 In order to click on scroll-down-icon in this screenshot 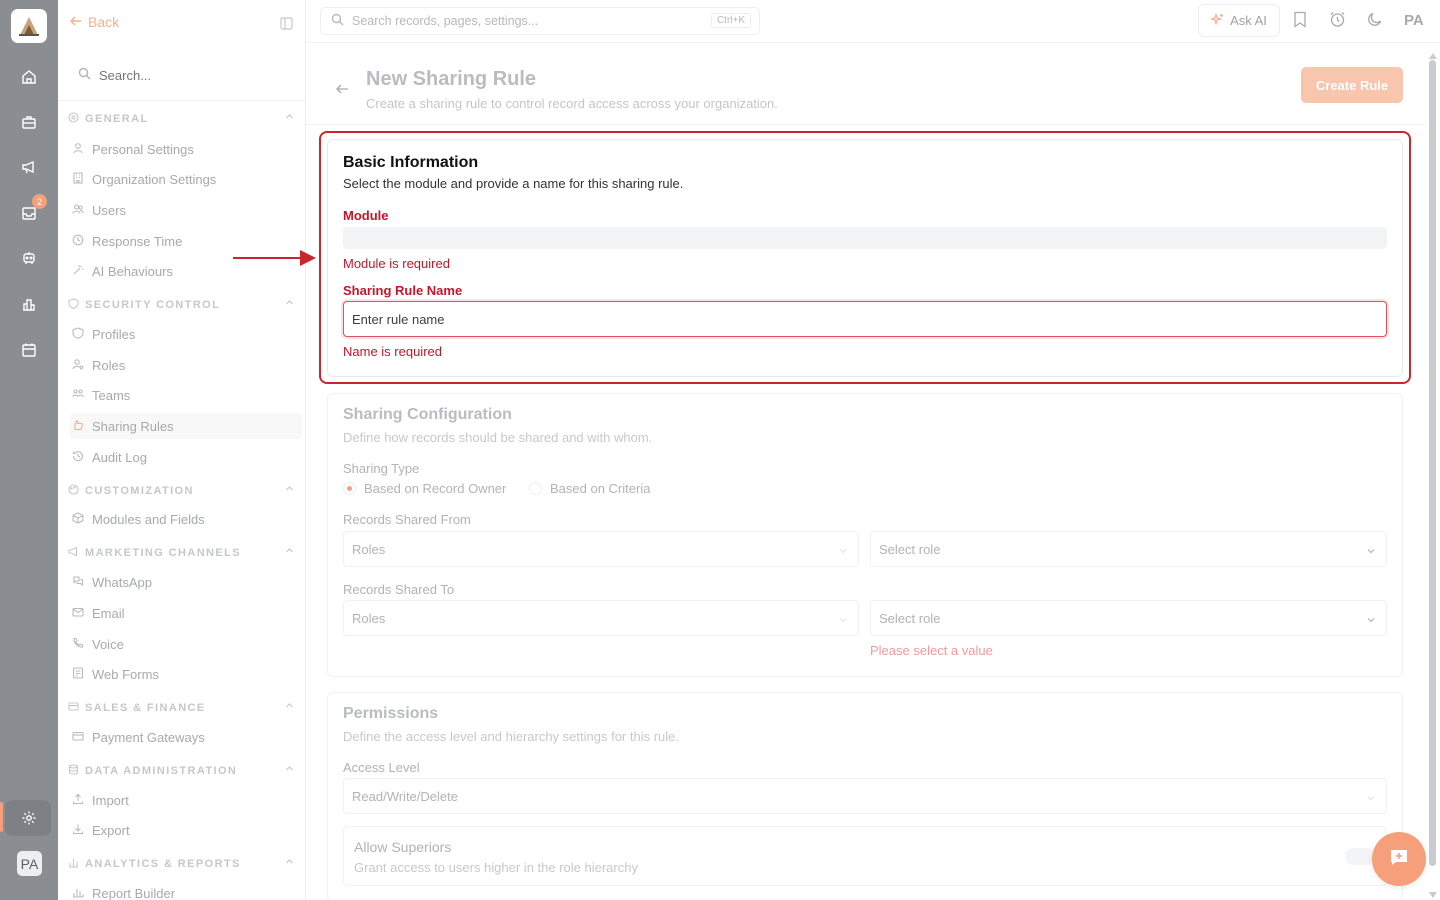, I will do `click(1433, 893)`.